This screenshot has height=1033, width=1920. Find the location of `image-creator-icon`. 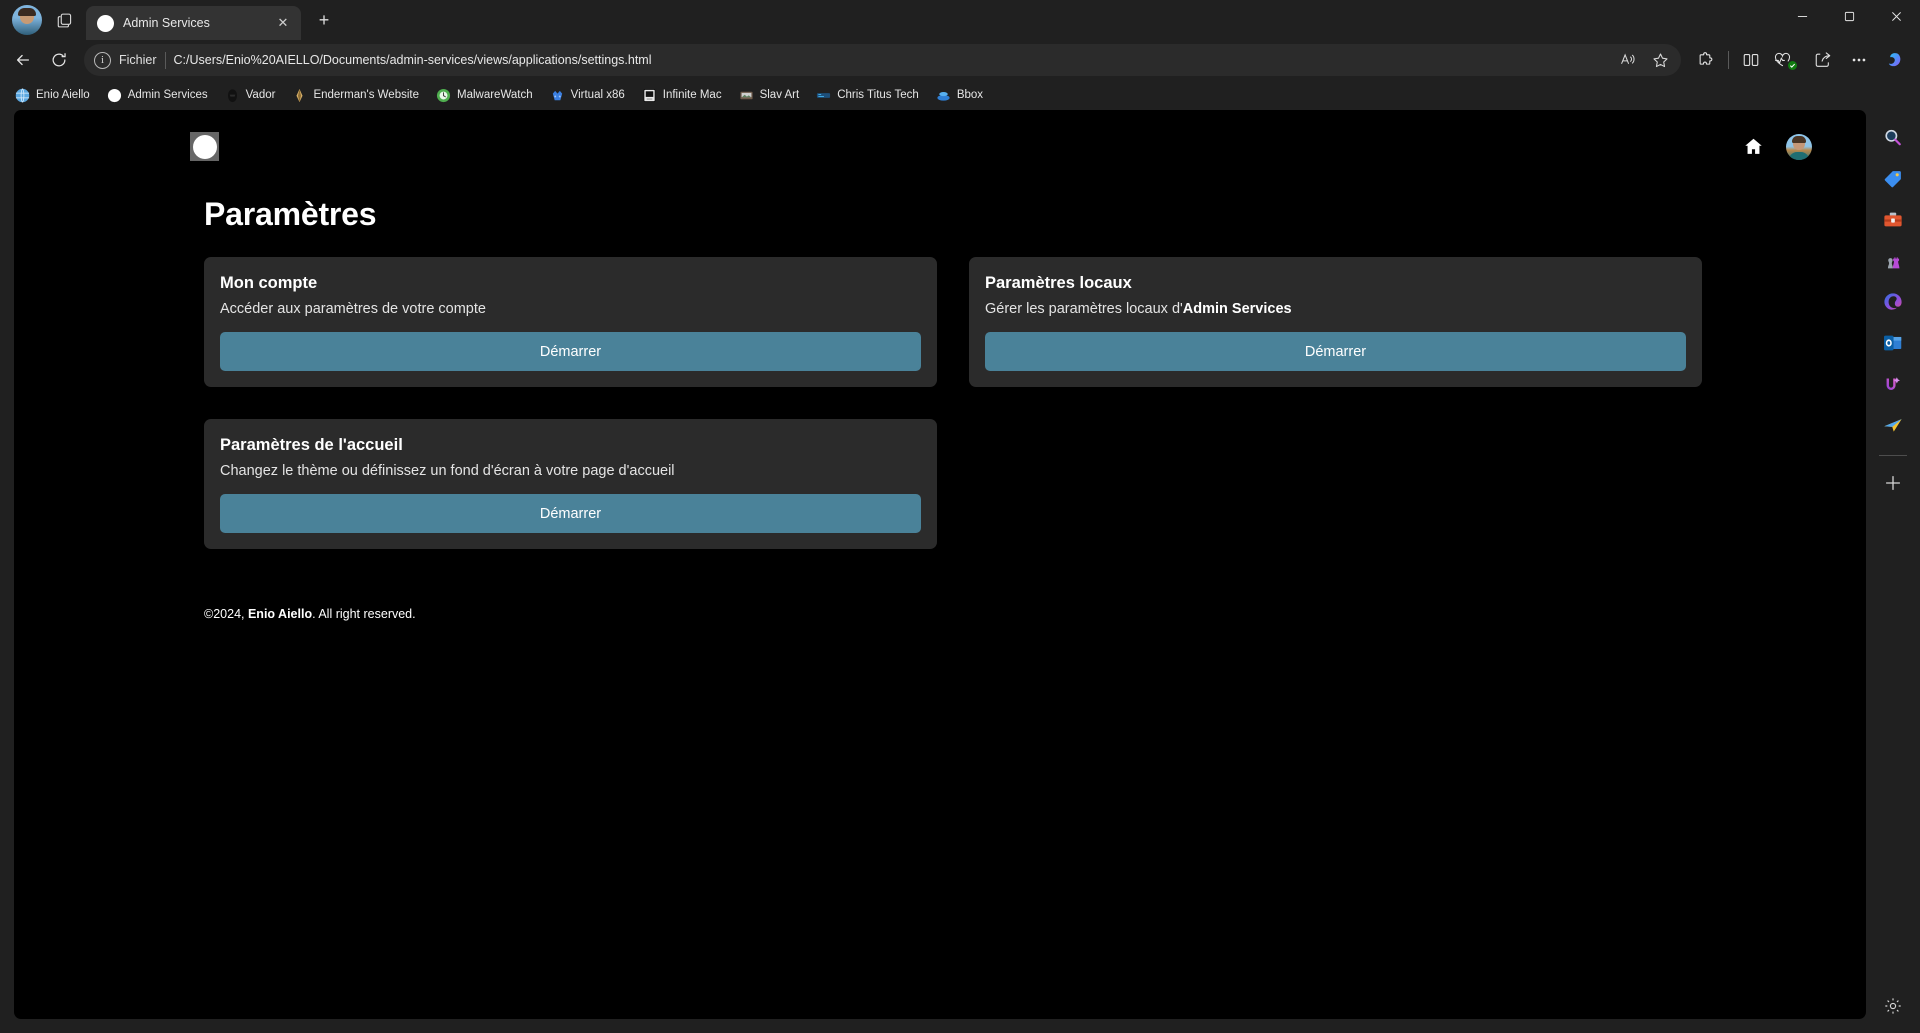

image-creator-icon is located at coordinates (1893, 384).